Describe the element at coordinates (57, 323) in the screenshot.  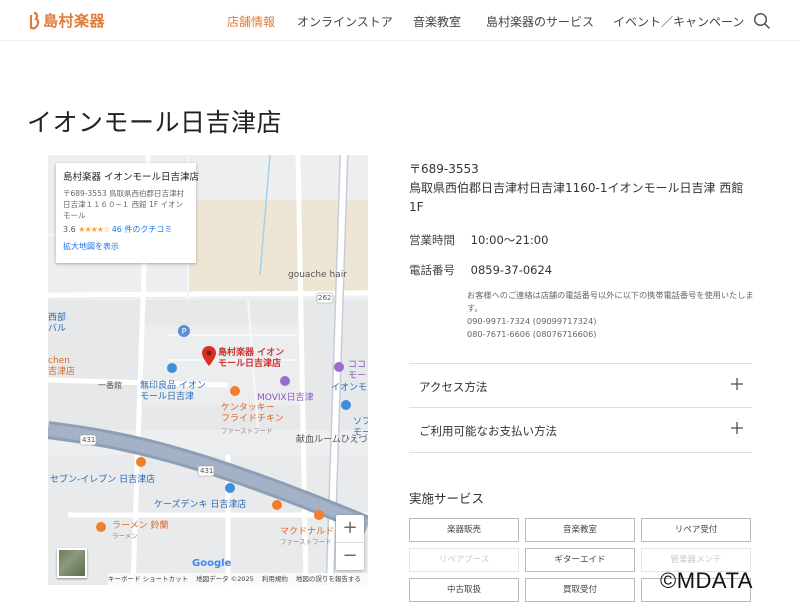
I see `map-label-nishi: 西部 バル` at that location.